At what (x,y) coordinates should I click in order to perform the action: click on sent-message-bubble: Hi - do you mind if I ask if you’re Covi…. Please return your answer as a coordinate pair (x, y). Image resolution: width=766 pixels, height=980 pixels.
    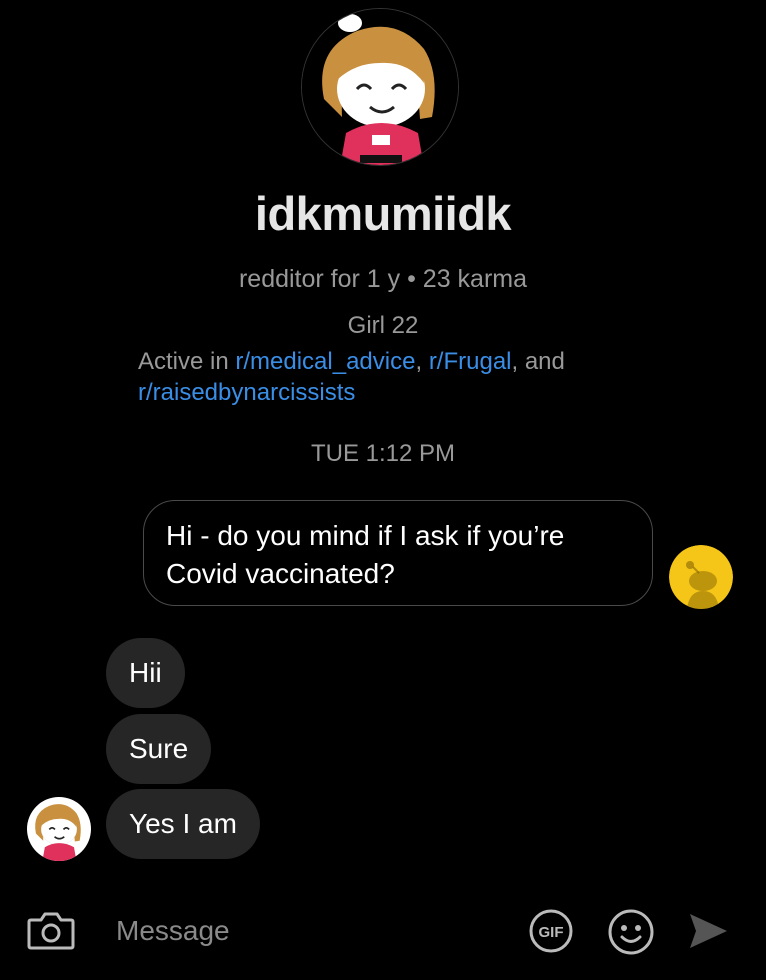
    Looking at the image, I should click on (398, 553).